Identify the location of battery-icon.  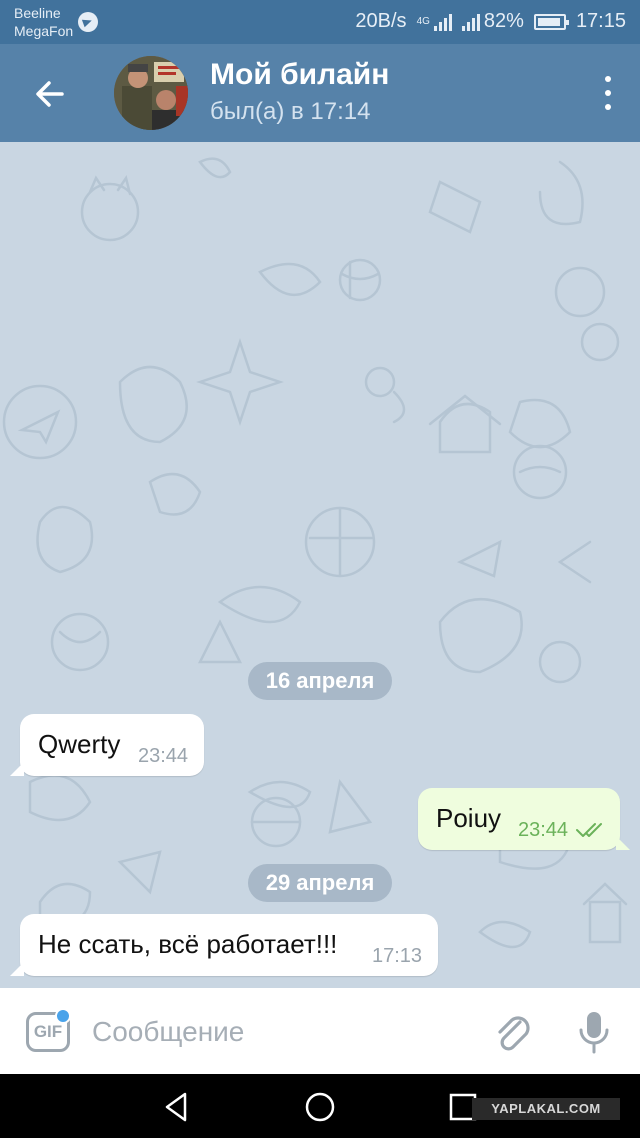
(551, 21).